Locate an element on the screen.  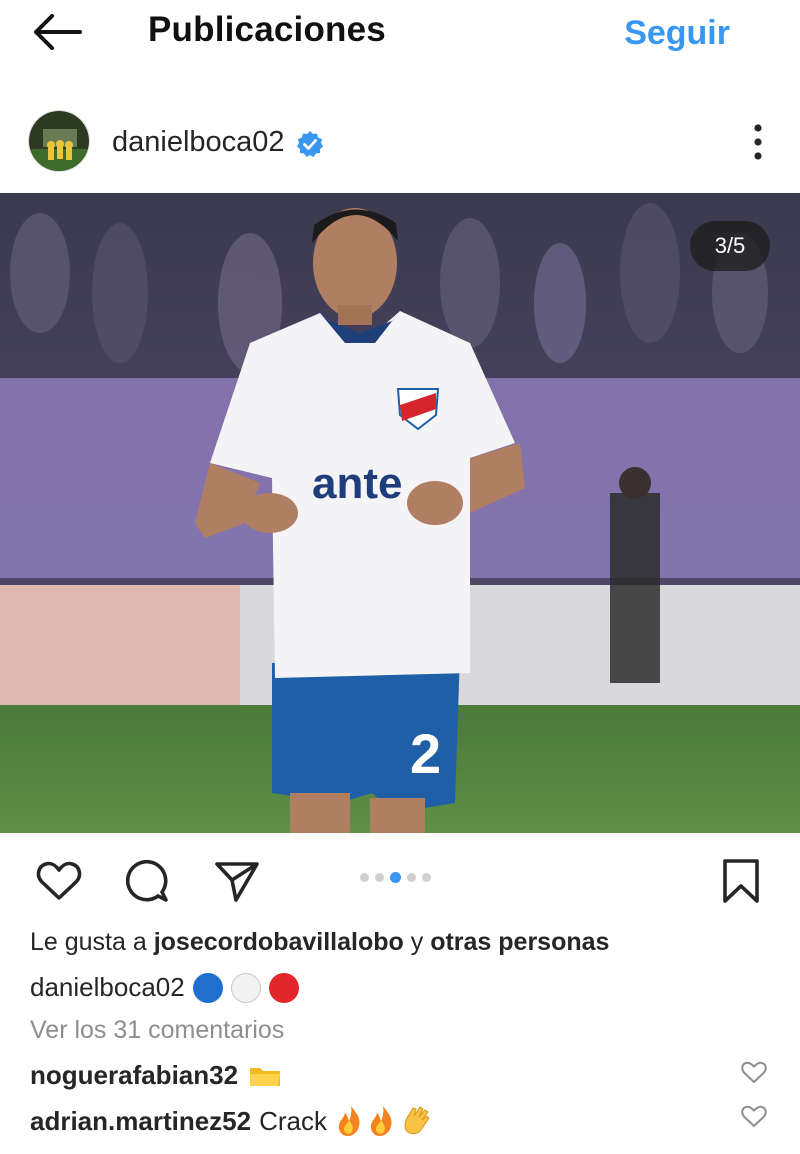
heart-icon is located at coordinates (59, 881).